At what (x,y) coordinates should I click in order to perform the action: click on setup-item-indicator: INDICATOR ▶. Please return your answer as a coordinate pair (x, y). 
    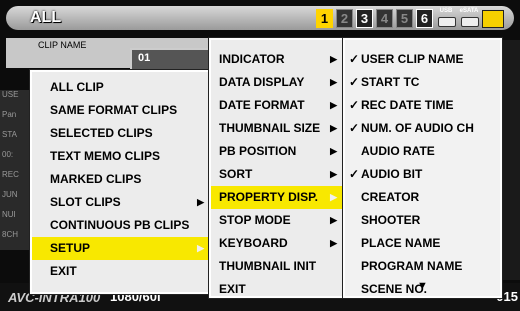
    Looking at the image, I should click on (277, 59).